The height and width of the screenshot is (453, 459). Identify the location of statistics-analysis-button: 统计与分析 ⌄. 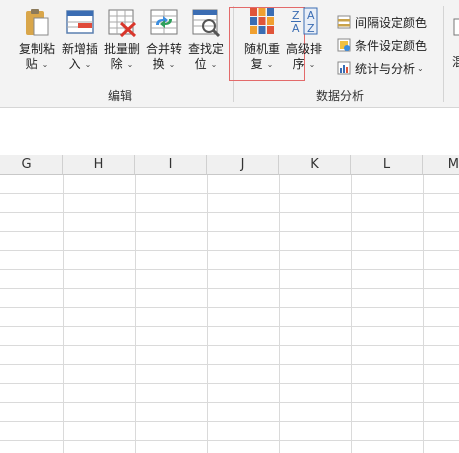
(380, 68).